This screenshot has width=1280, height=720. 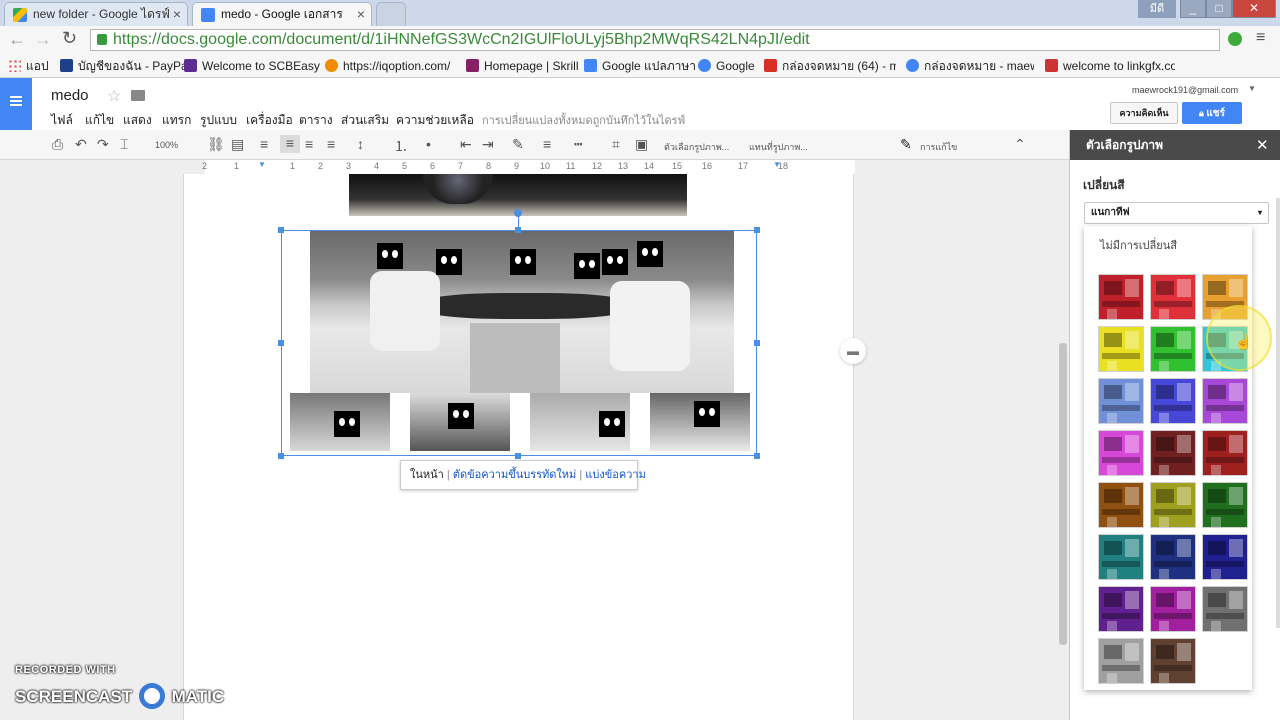 What do you see at coordinates (1235, 39) in the screenshot?
I see `extension-icon` at bounding box center [1235, 39].